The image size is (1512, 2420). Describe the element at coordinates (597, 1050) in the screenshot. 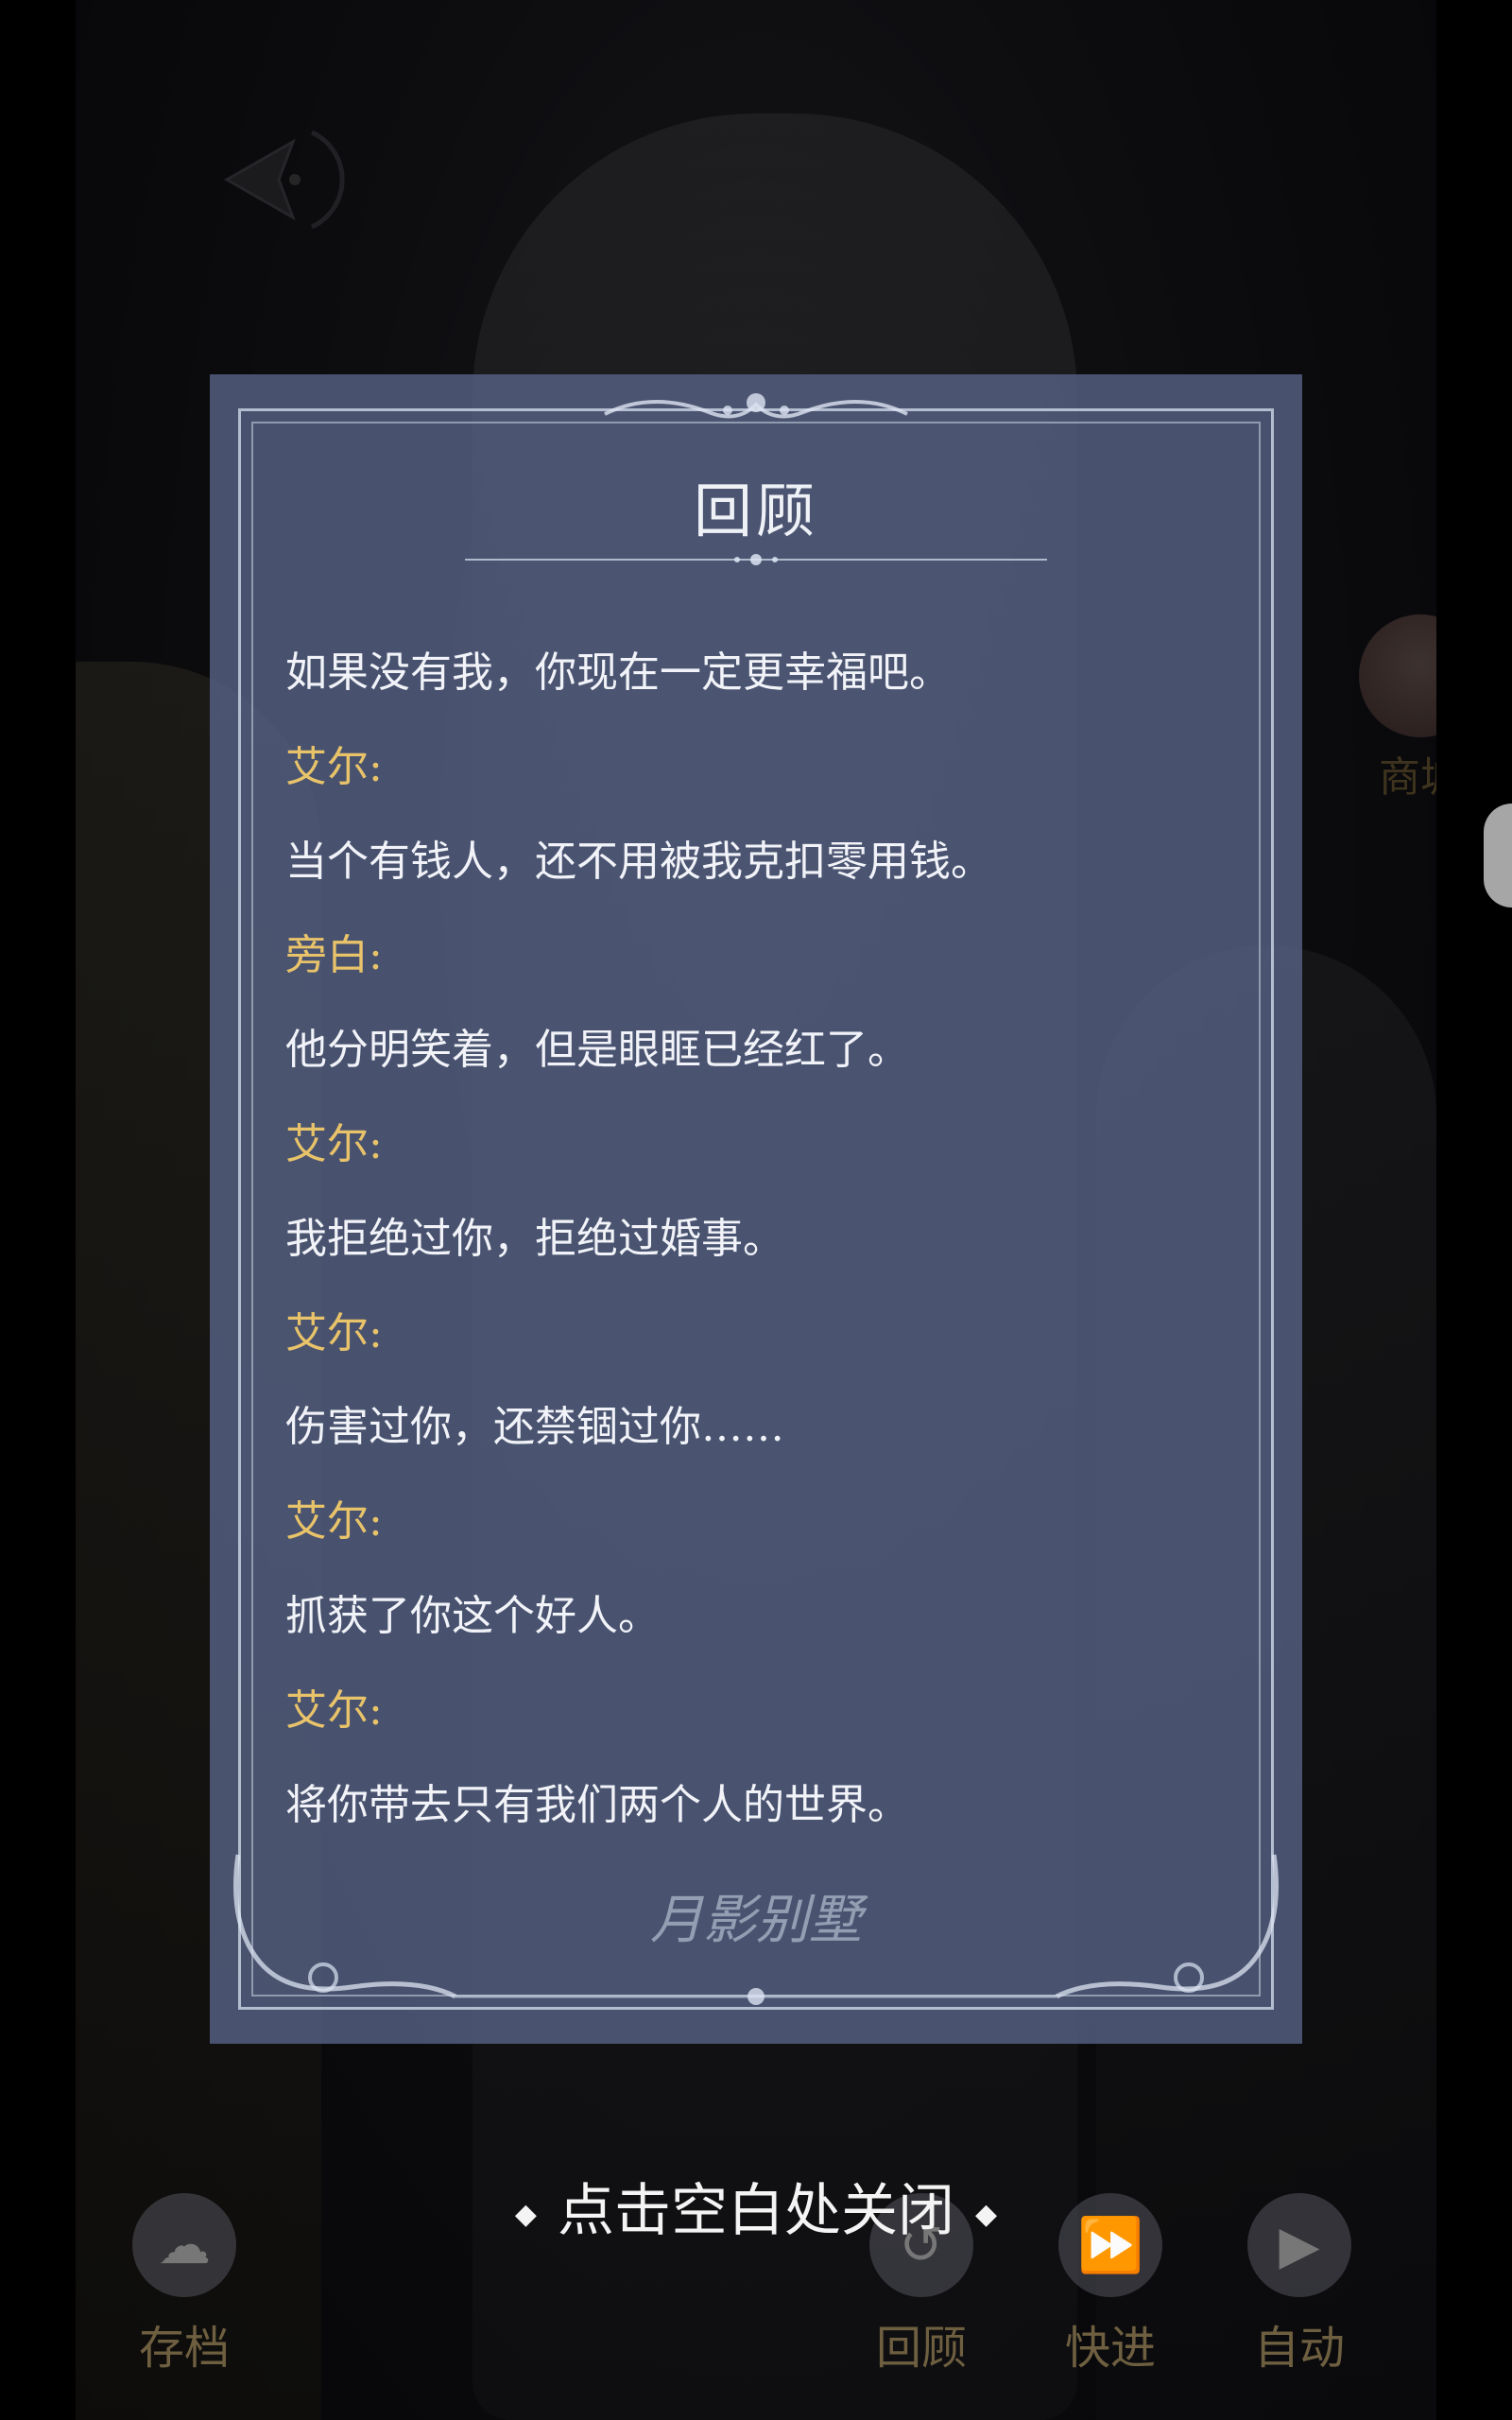

I see `dialogue-line: 他分明笑着，但是眼眶已经红了。` at that location.